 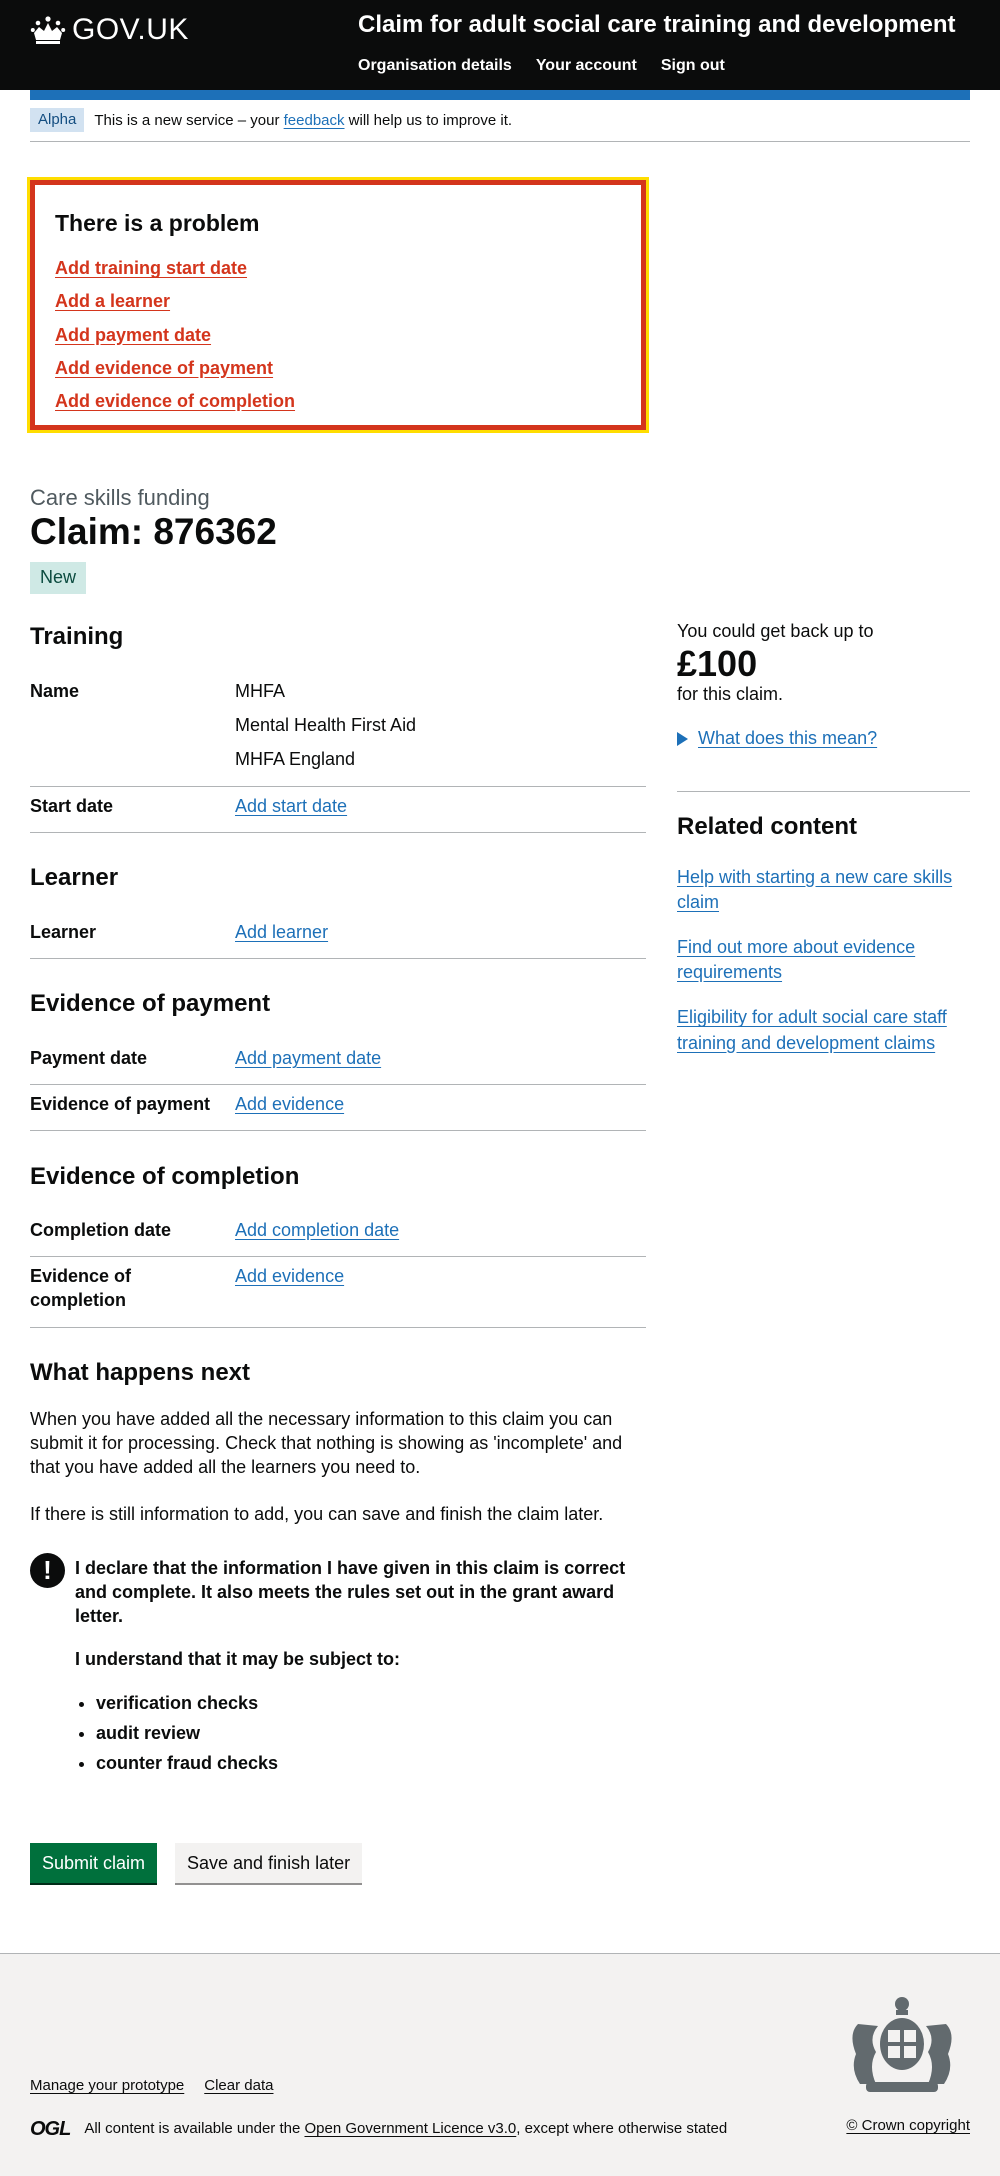 I want to click on what-does-this-mean-link: What does this mean?, so click(x=787, y=739).